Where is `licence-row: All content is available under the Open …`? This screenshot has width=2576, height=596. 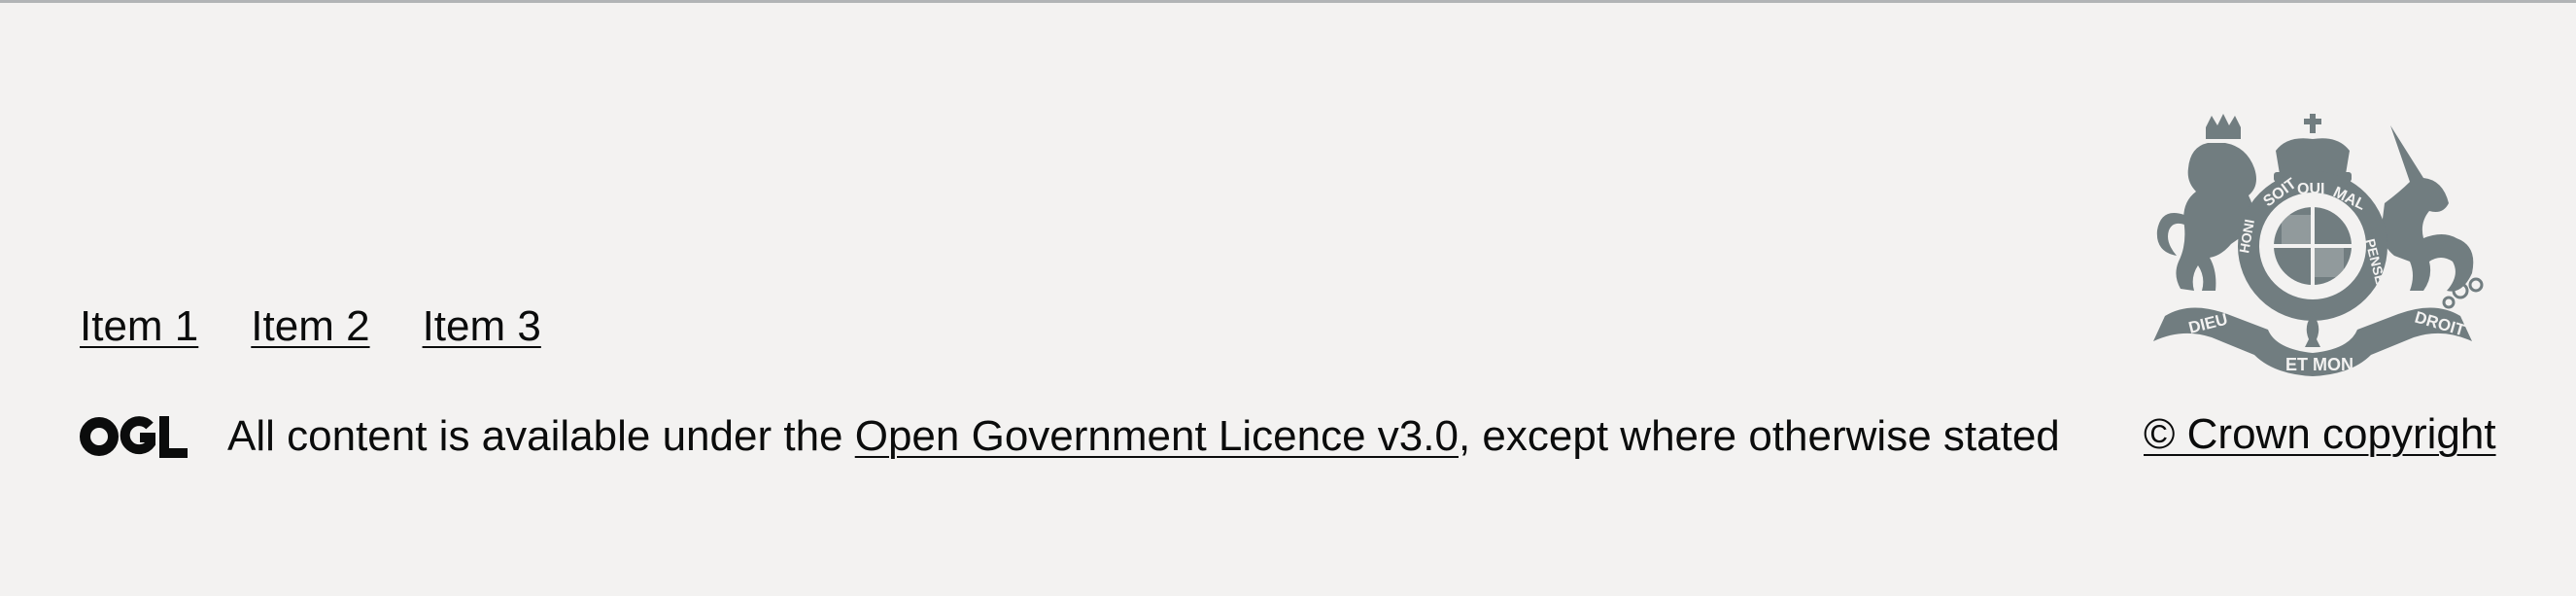
licence-row: All content is available under the Open … is located at coordinates (1070, 437).